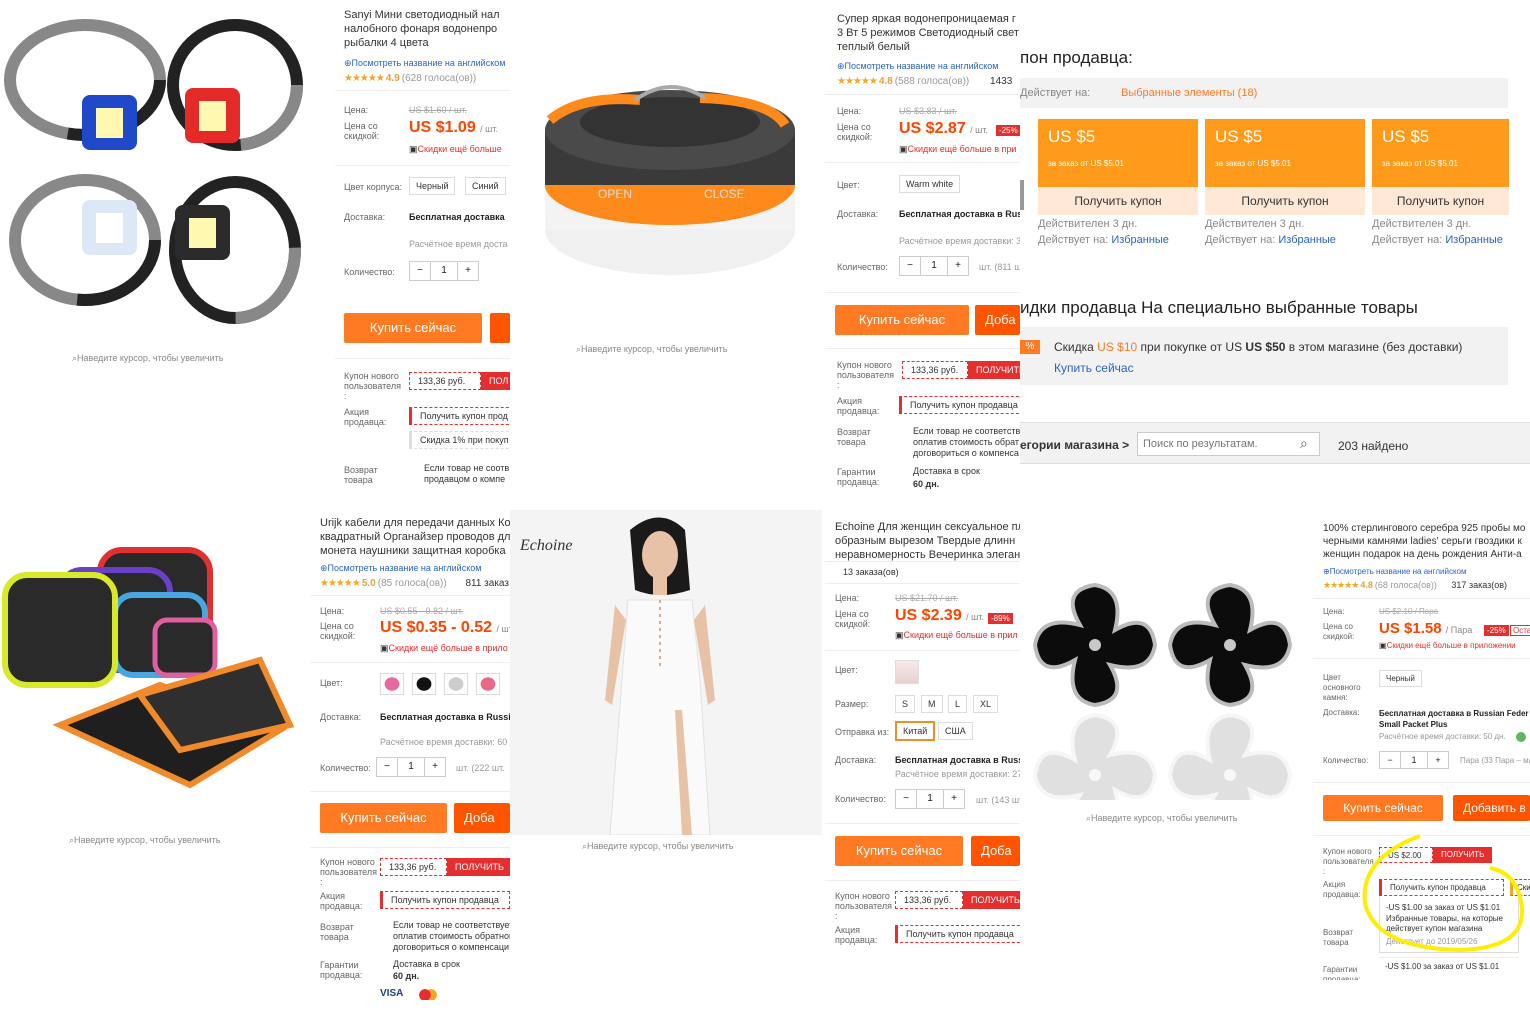  What do you see at coordinates (986, 704) in the screenshot?
I see `size-option-xl: XL` at bounding box center [986, 704].